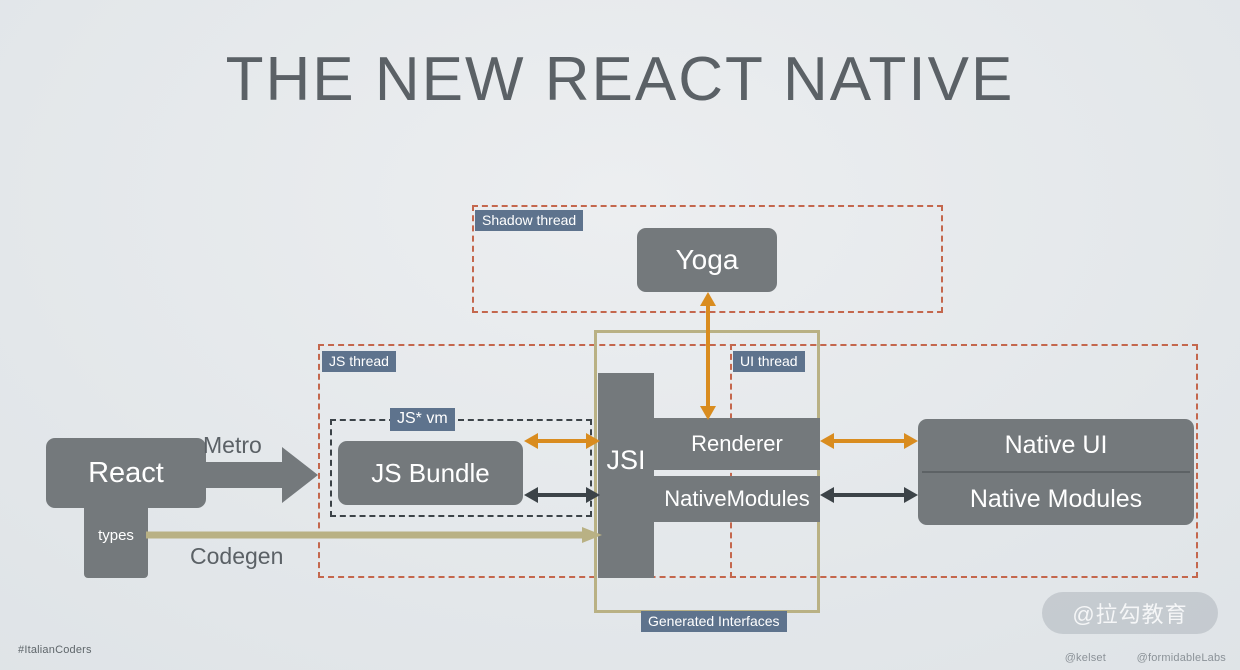  I want to click on node-react-label: React, so click(126, 472).